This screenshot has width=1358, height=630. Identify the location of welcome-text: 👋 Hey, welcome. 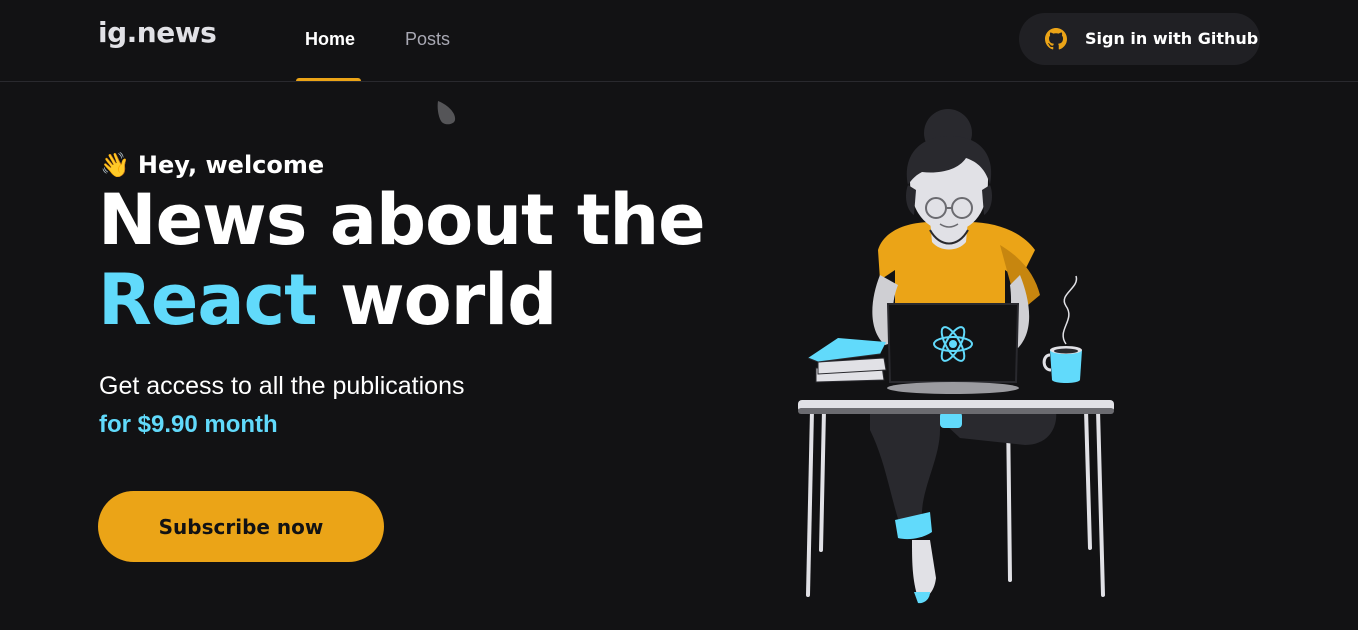
(212, 165).